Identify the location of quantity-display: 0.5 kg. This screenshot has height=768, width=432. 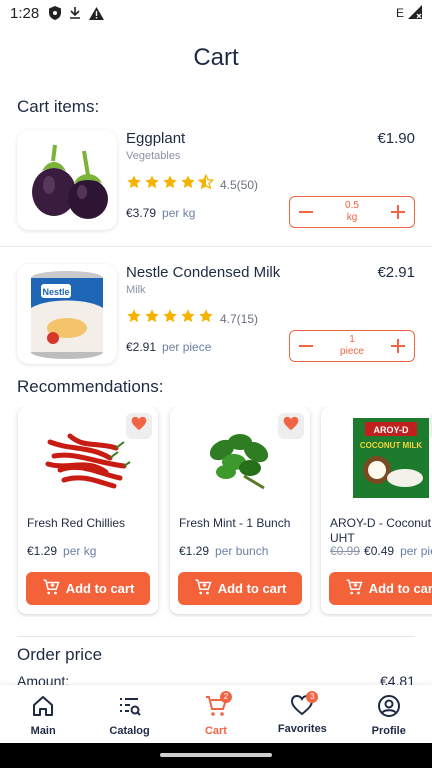
(352, 212).